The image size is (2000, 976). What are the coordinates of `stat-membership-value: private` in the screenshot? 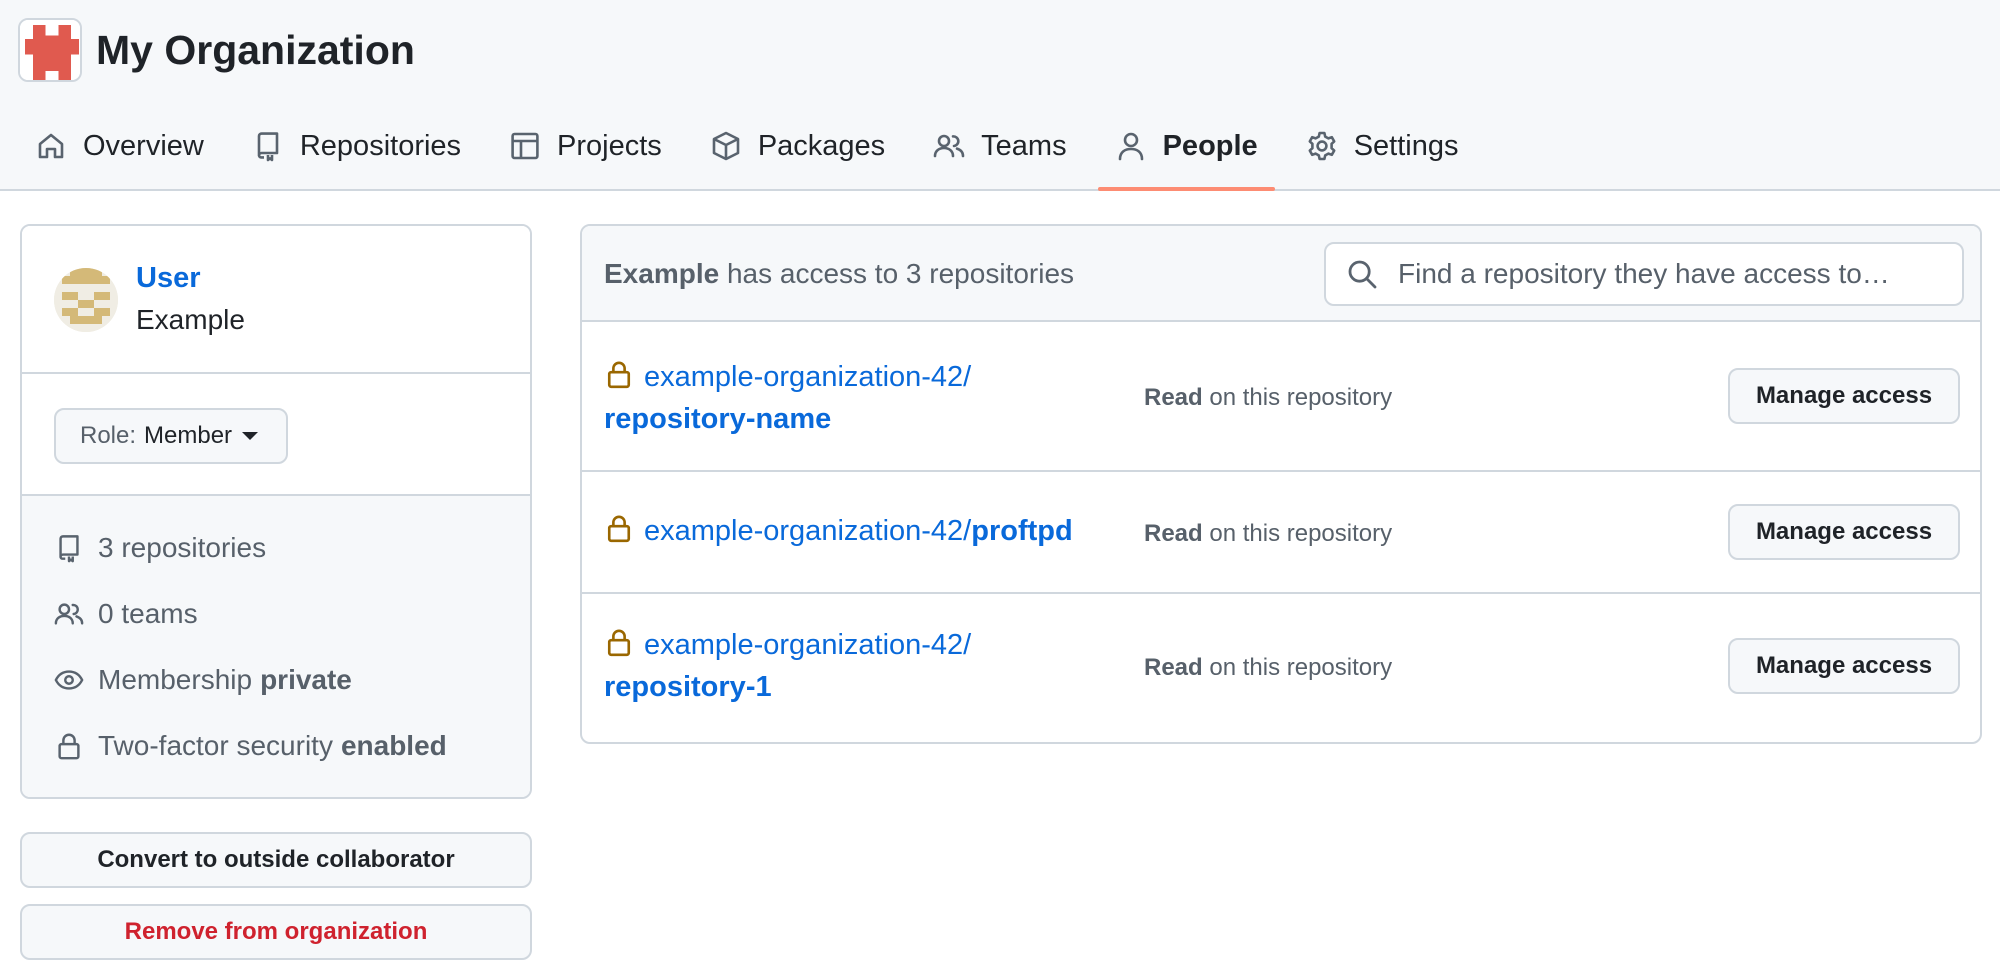 It's located at (306, 679).